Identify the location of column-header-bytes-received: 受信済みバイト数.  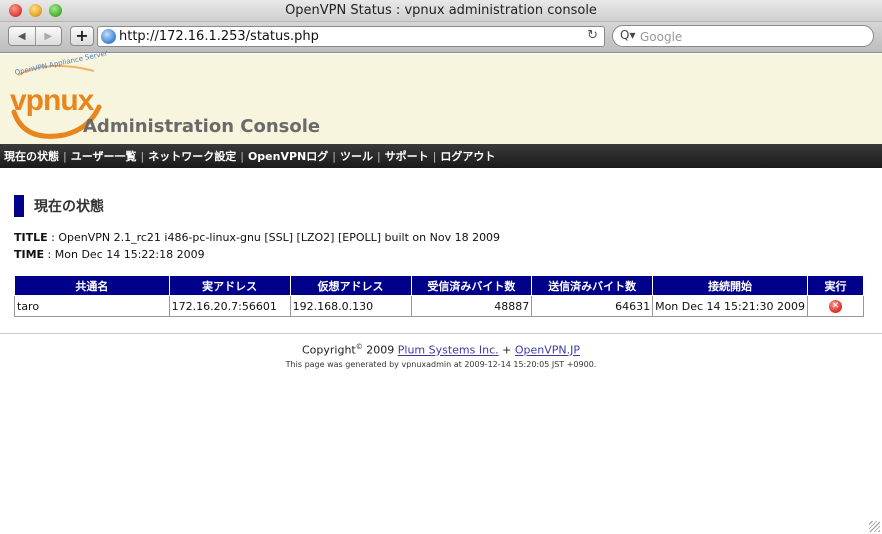
(471, 285).